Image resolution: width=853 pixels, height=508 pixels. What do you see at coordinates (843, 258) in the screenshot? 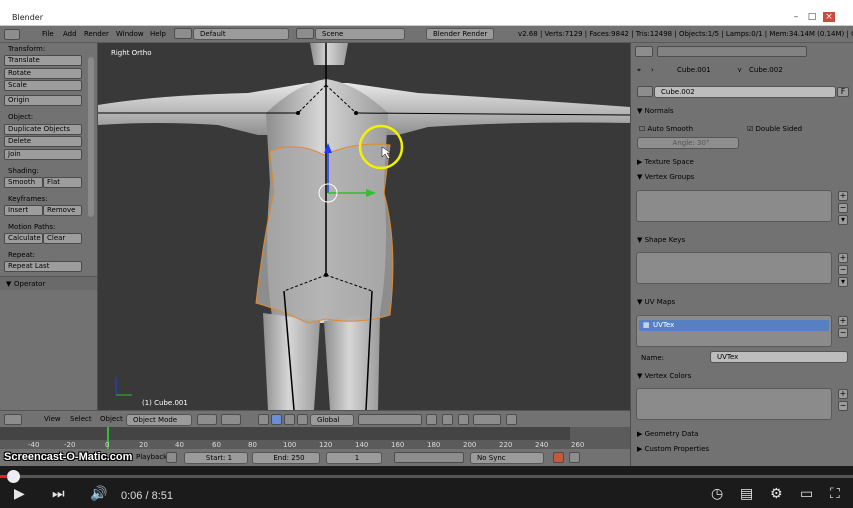
I see `shape-key-add-button: +` at bounding box center [843, 258].